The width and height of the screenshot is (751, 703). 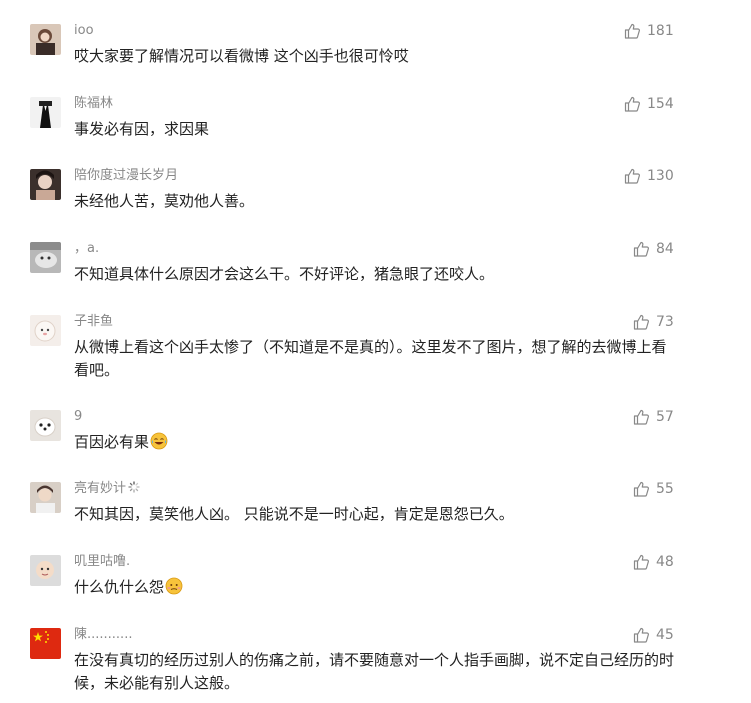 I want to click on like-button: 154, so click(x=649, y=104).